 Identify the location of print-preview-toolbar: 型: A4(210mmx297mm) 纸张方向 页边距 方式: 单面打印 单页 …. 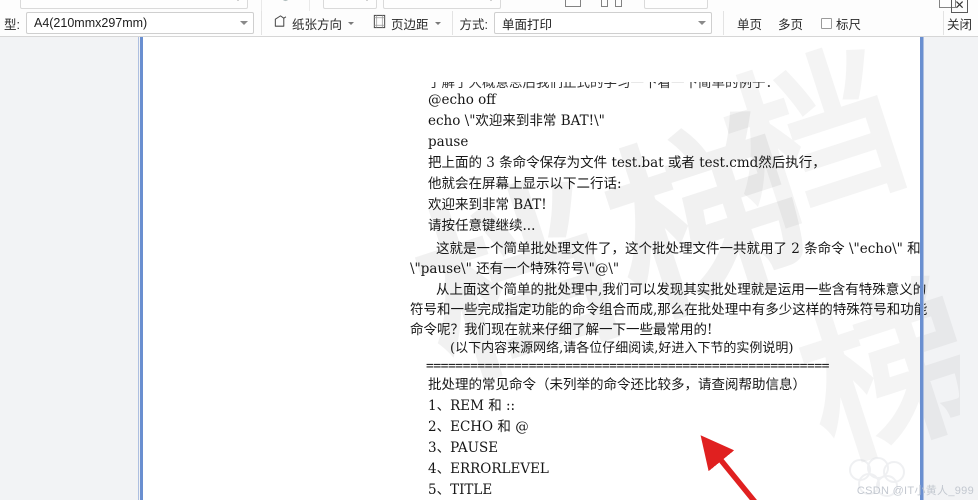
(489, 18).